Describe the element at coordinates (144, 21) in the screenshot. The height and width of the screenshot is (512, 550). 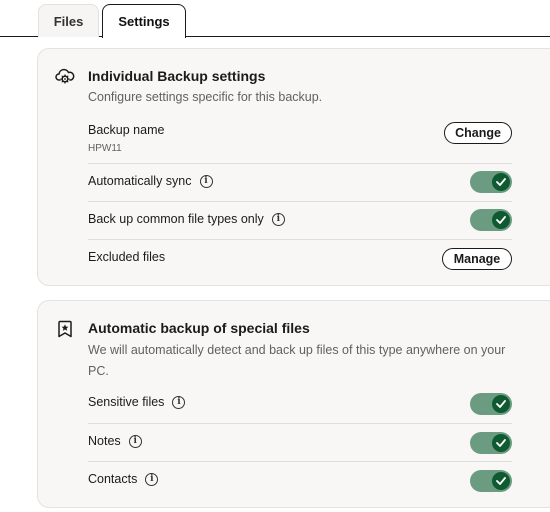
I see `tab-settings: Settings` at that location.